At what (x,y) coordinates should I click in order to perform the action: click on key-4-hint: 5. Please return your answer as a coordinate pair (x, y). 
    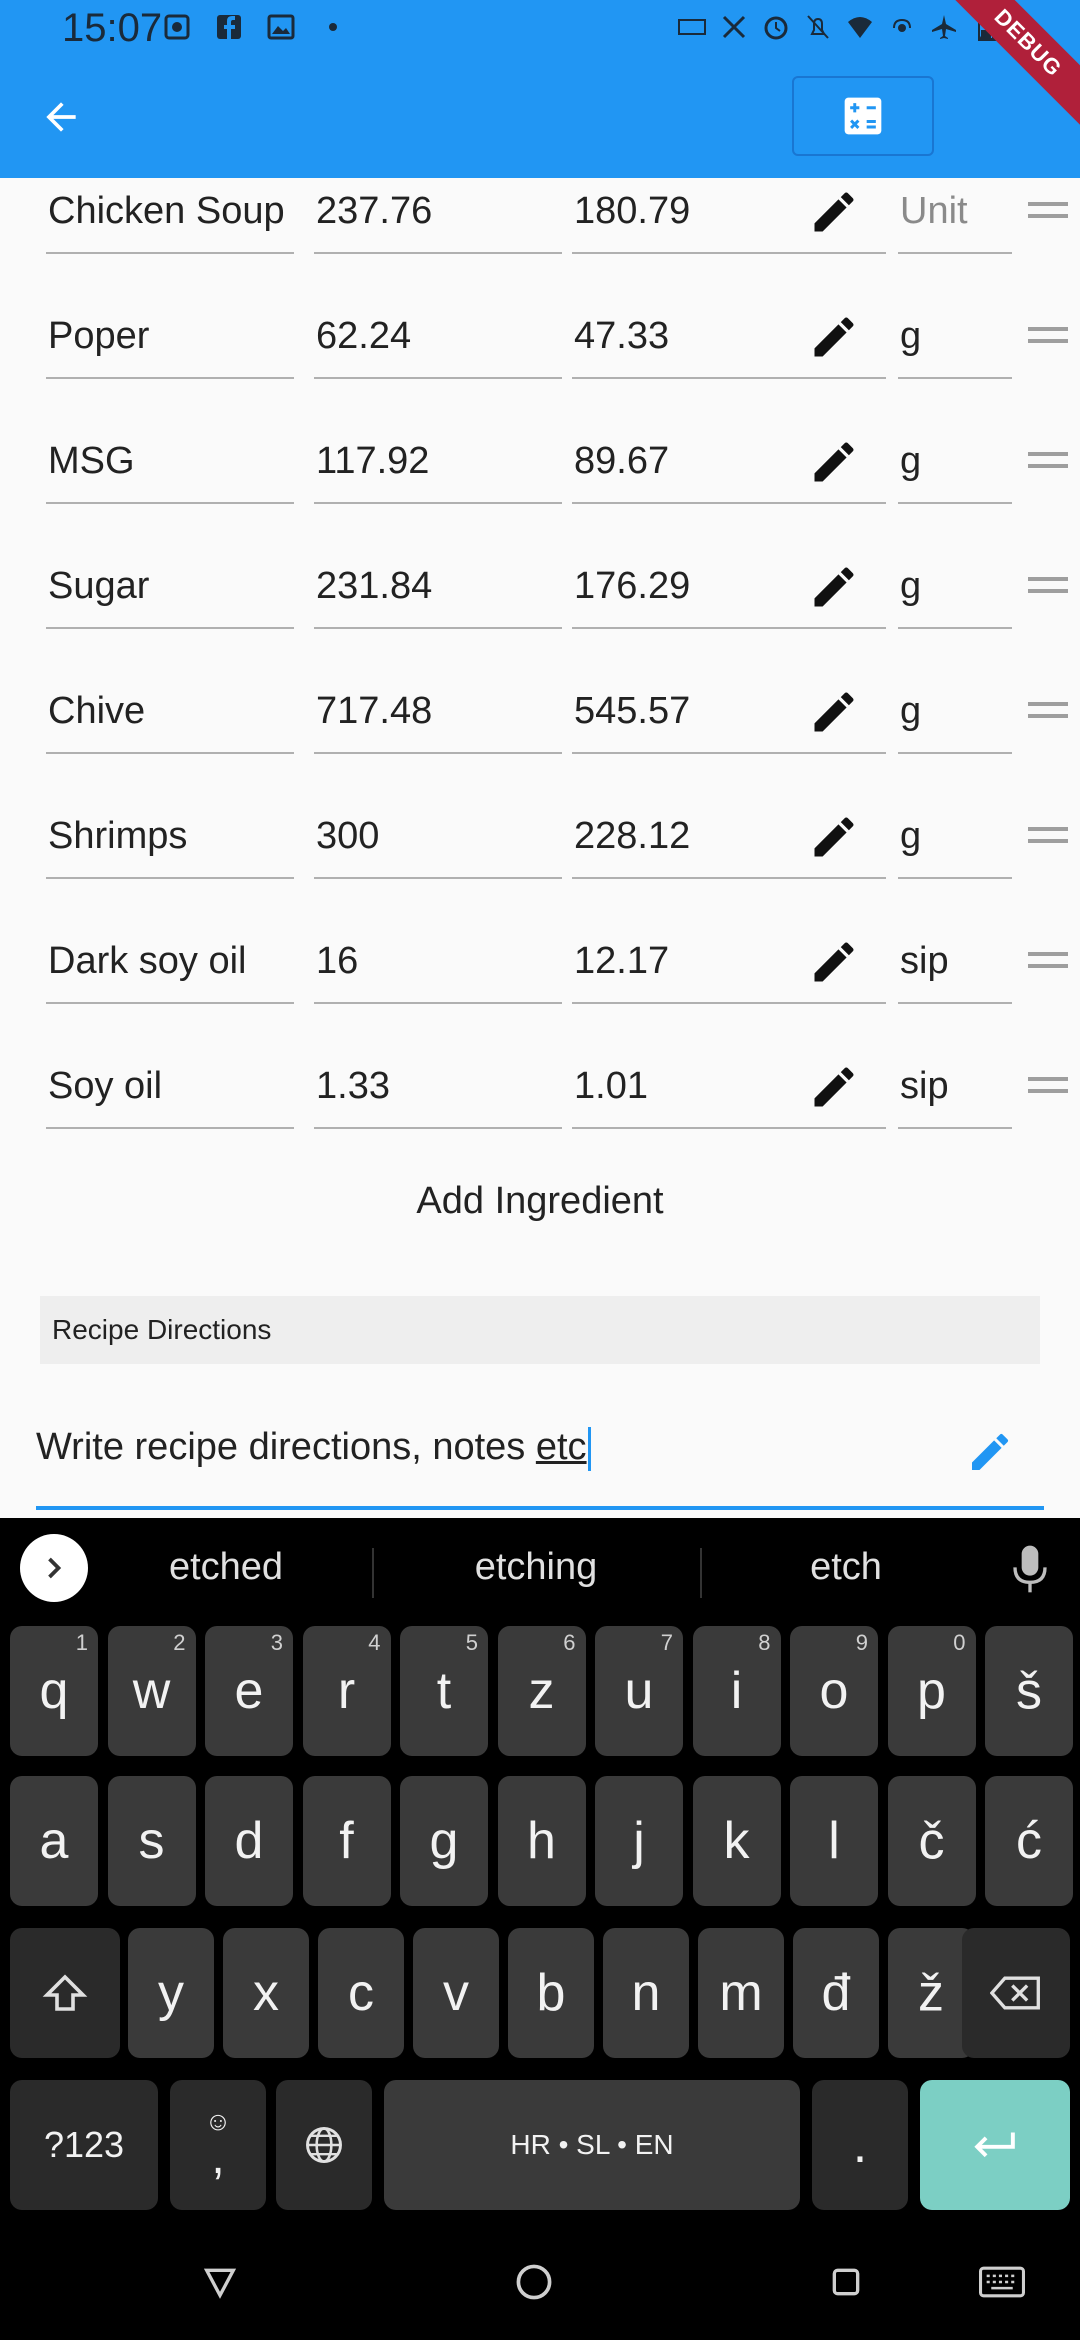
    Looking at the image, I should click on (471, 1642).